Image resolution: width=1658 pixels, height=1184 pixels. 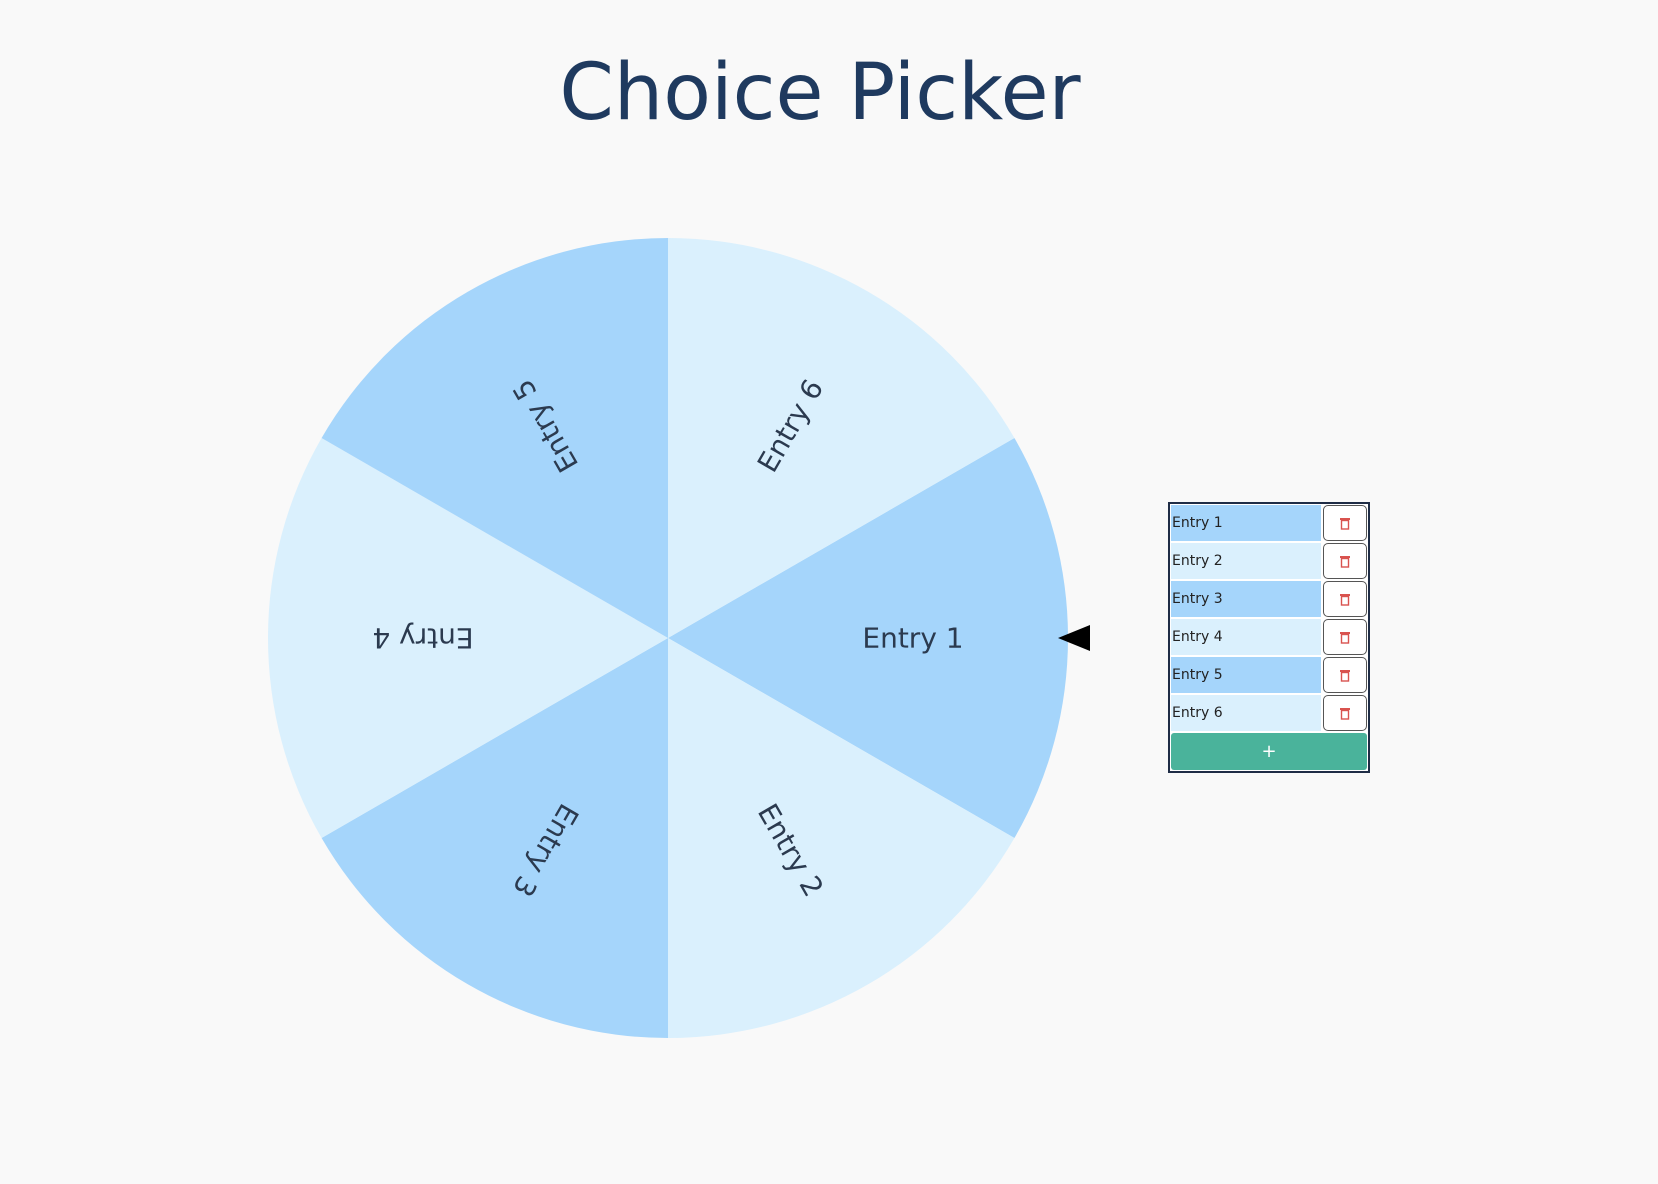 I want to click on entries-panel: +, so click(x=1269, y=637).